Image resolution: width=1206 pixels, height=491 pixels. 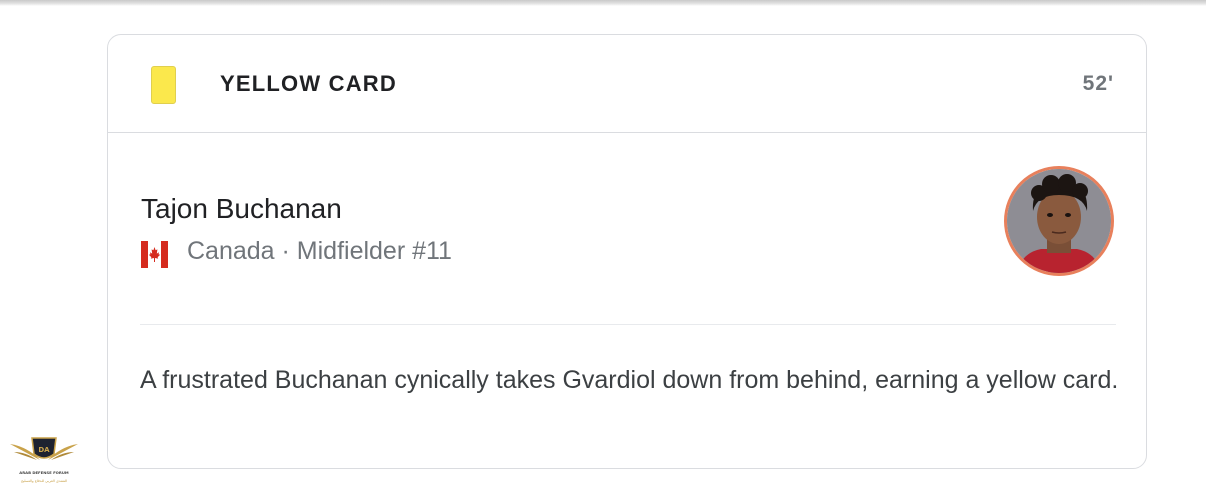 I want to click on yellow-card-icon, so click(x=163, y=85).